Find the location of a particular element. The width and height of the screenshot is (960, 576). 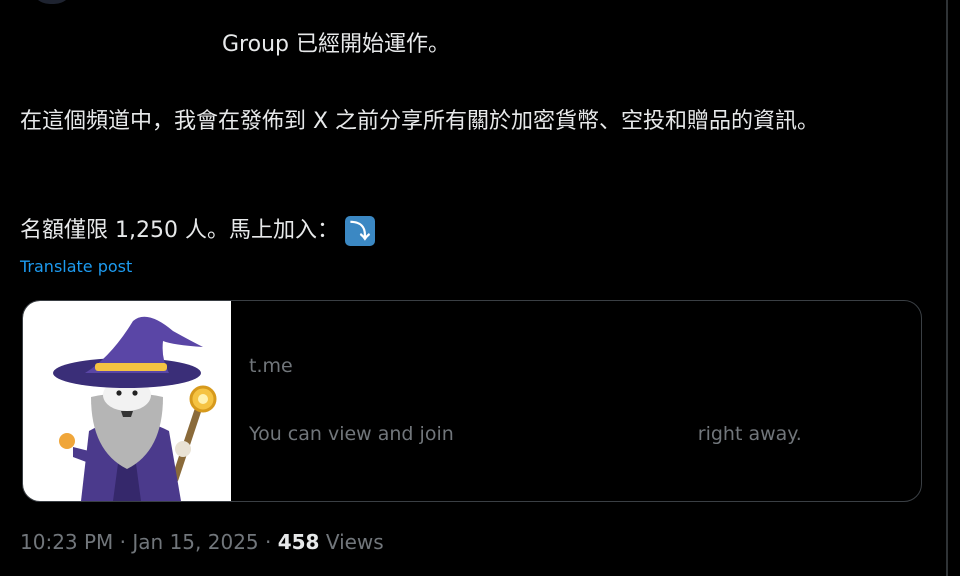

card-description-end: right away. is located at coordinates (749, 434).